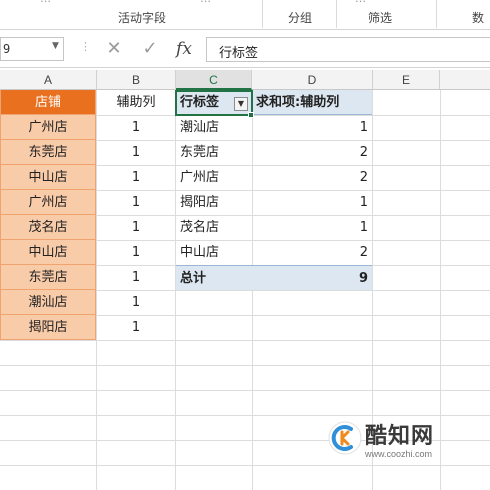 This screenshot has width=490, height=490. What do you see at coordinates (214, 80) in the screenshot?
I see `column-header-c: C` at bounding box center [214, 80].